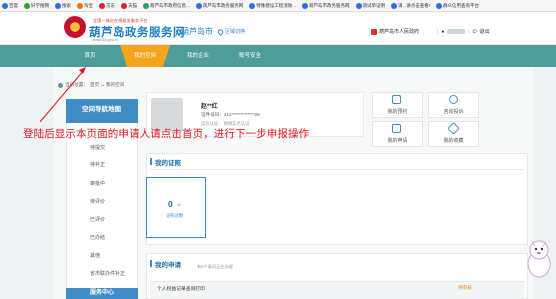  Describe the element at coordinates (145, 56) in the screenshot. I see `nav-my-space: 我的空间` at that location.